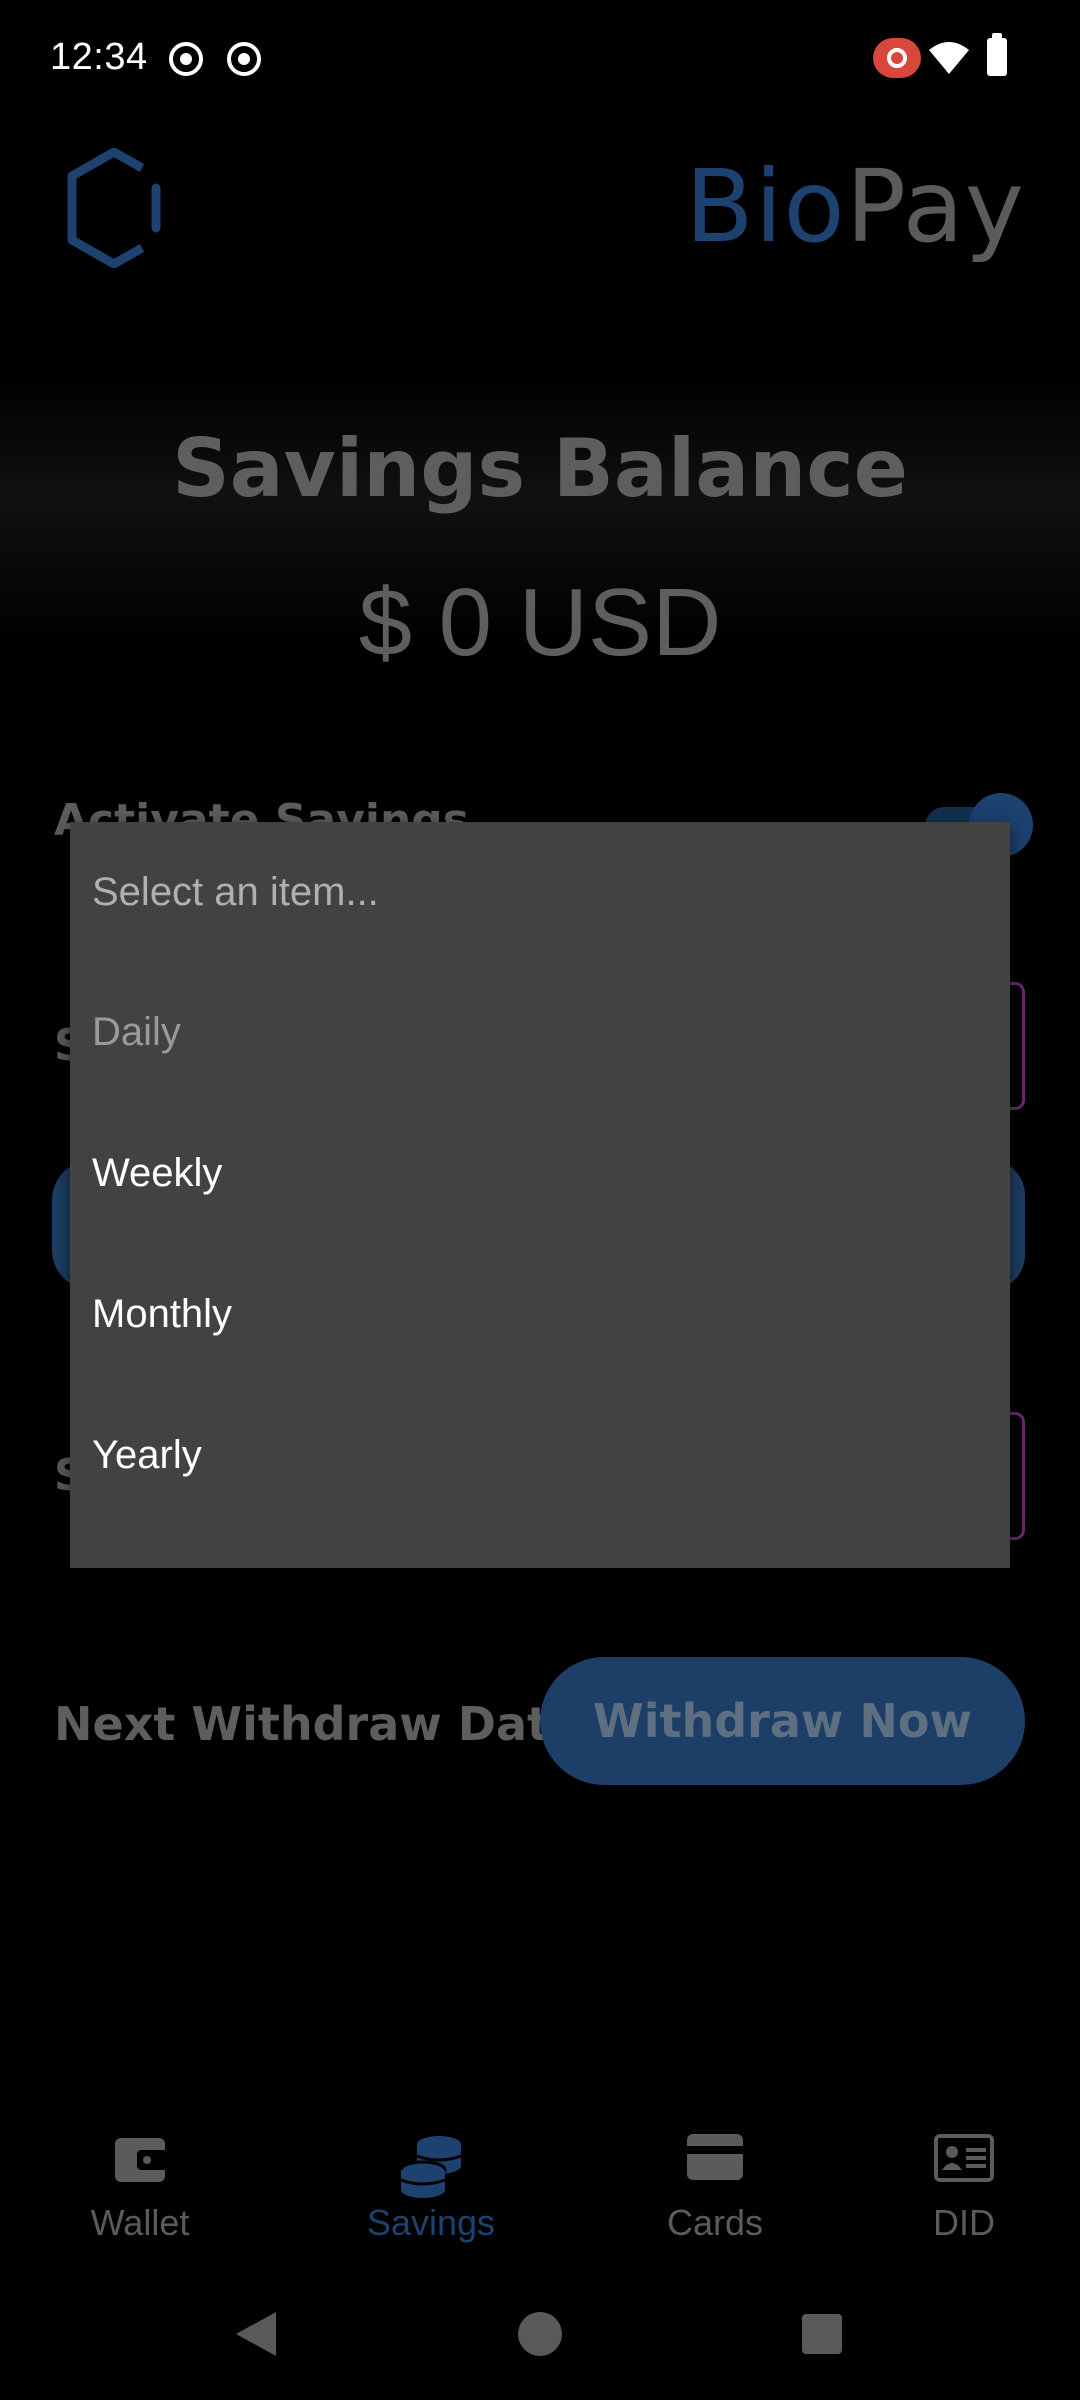 The height and width of the screenshot is (2400, 1080). Describe the element at coordinates (136, 1031) in the screenshot. I see `dropdown-option-daily: Daily` at that location.